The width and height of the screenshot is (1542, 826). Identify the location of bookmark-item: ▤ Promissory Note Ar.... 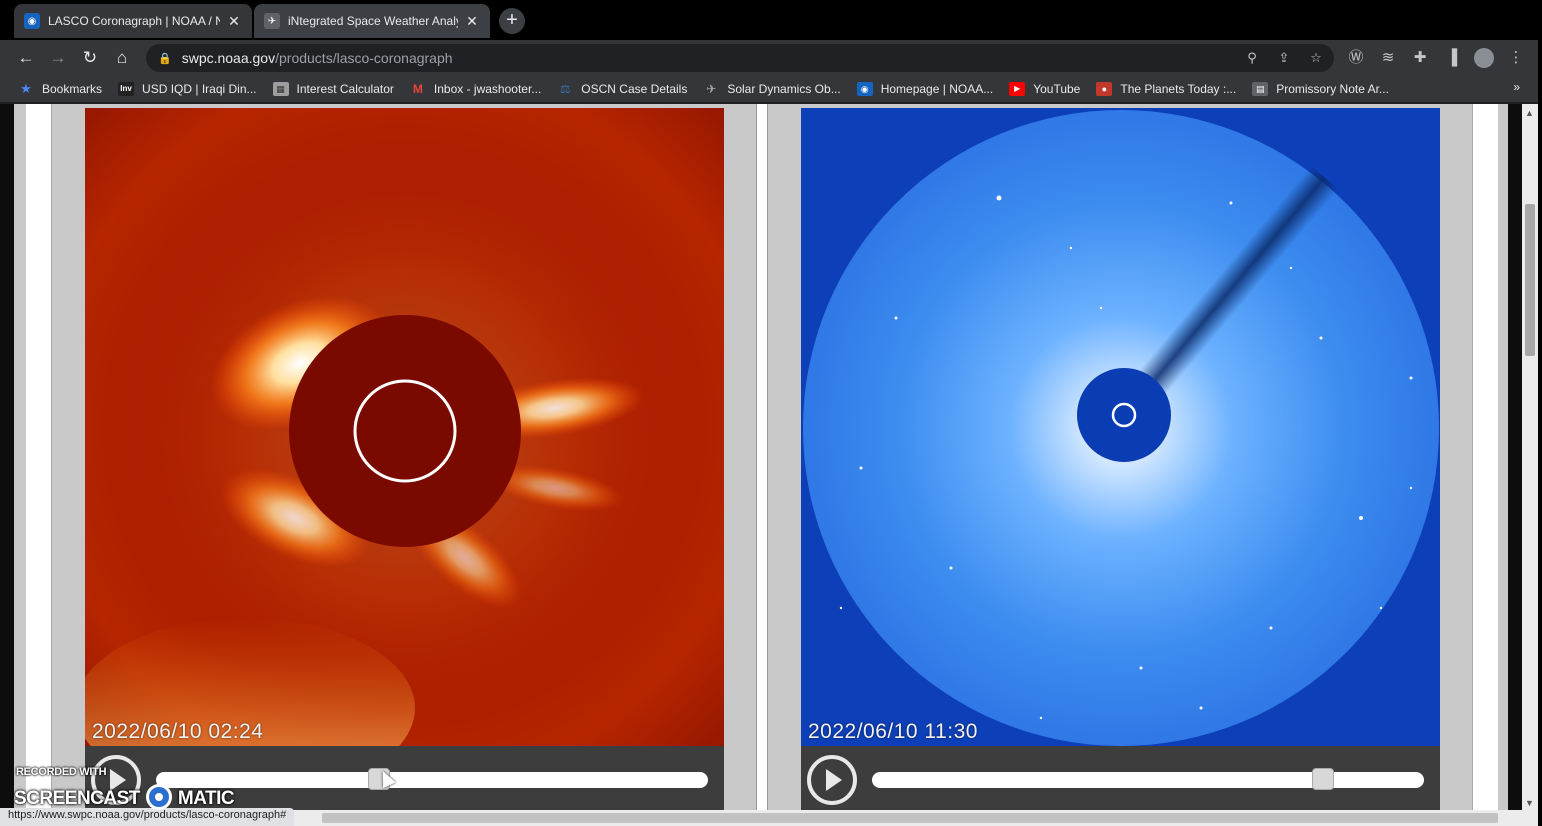
(1320, 89).